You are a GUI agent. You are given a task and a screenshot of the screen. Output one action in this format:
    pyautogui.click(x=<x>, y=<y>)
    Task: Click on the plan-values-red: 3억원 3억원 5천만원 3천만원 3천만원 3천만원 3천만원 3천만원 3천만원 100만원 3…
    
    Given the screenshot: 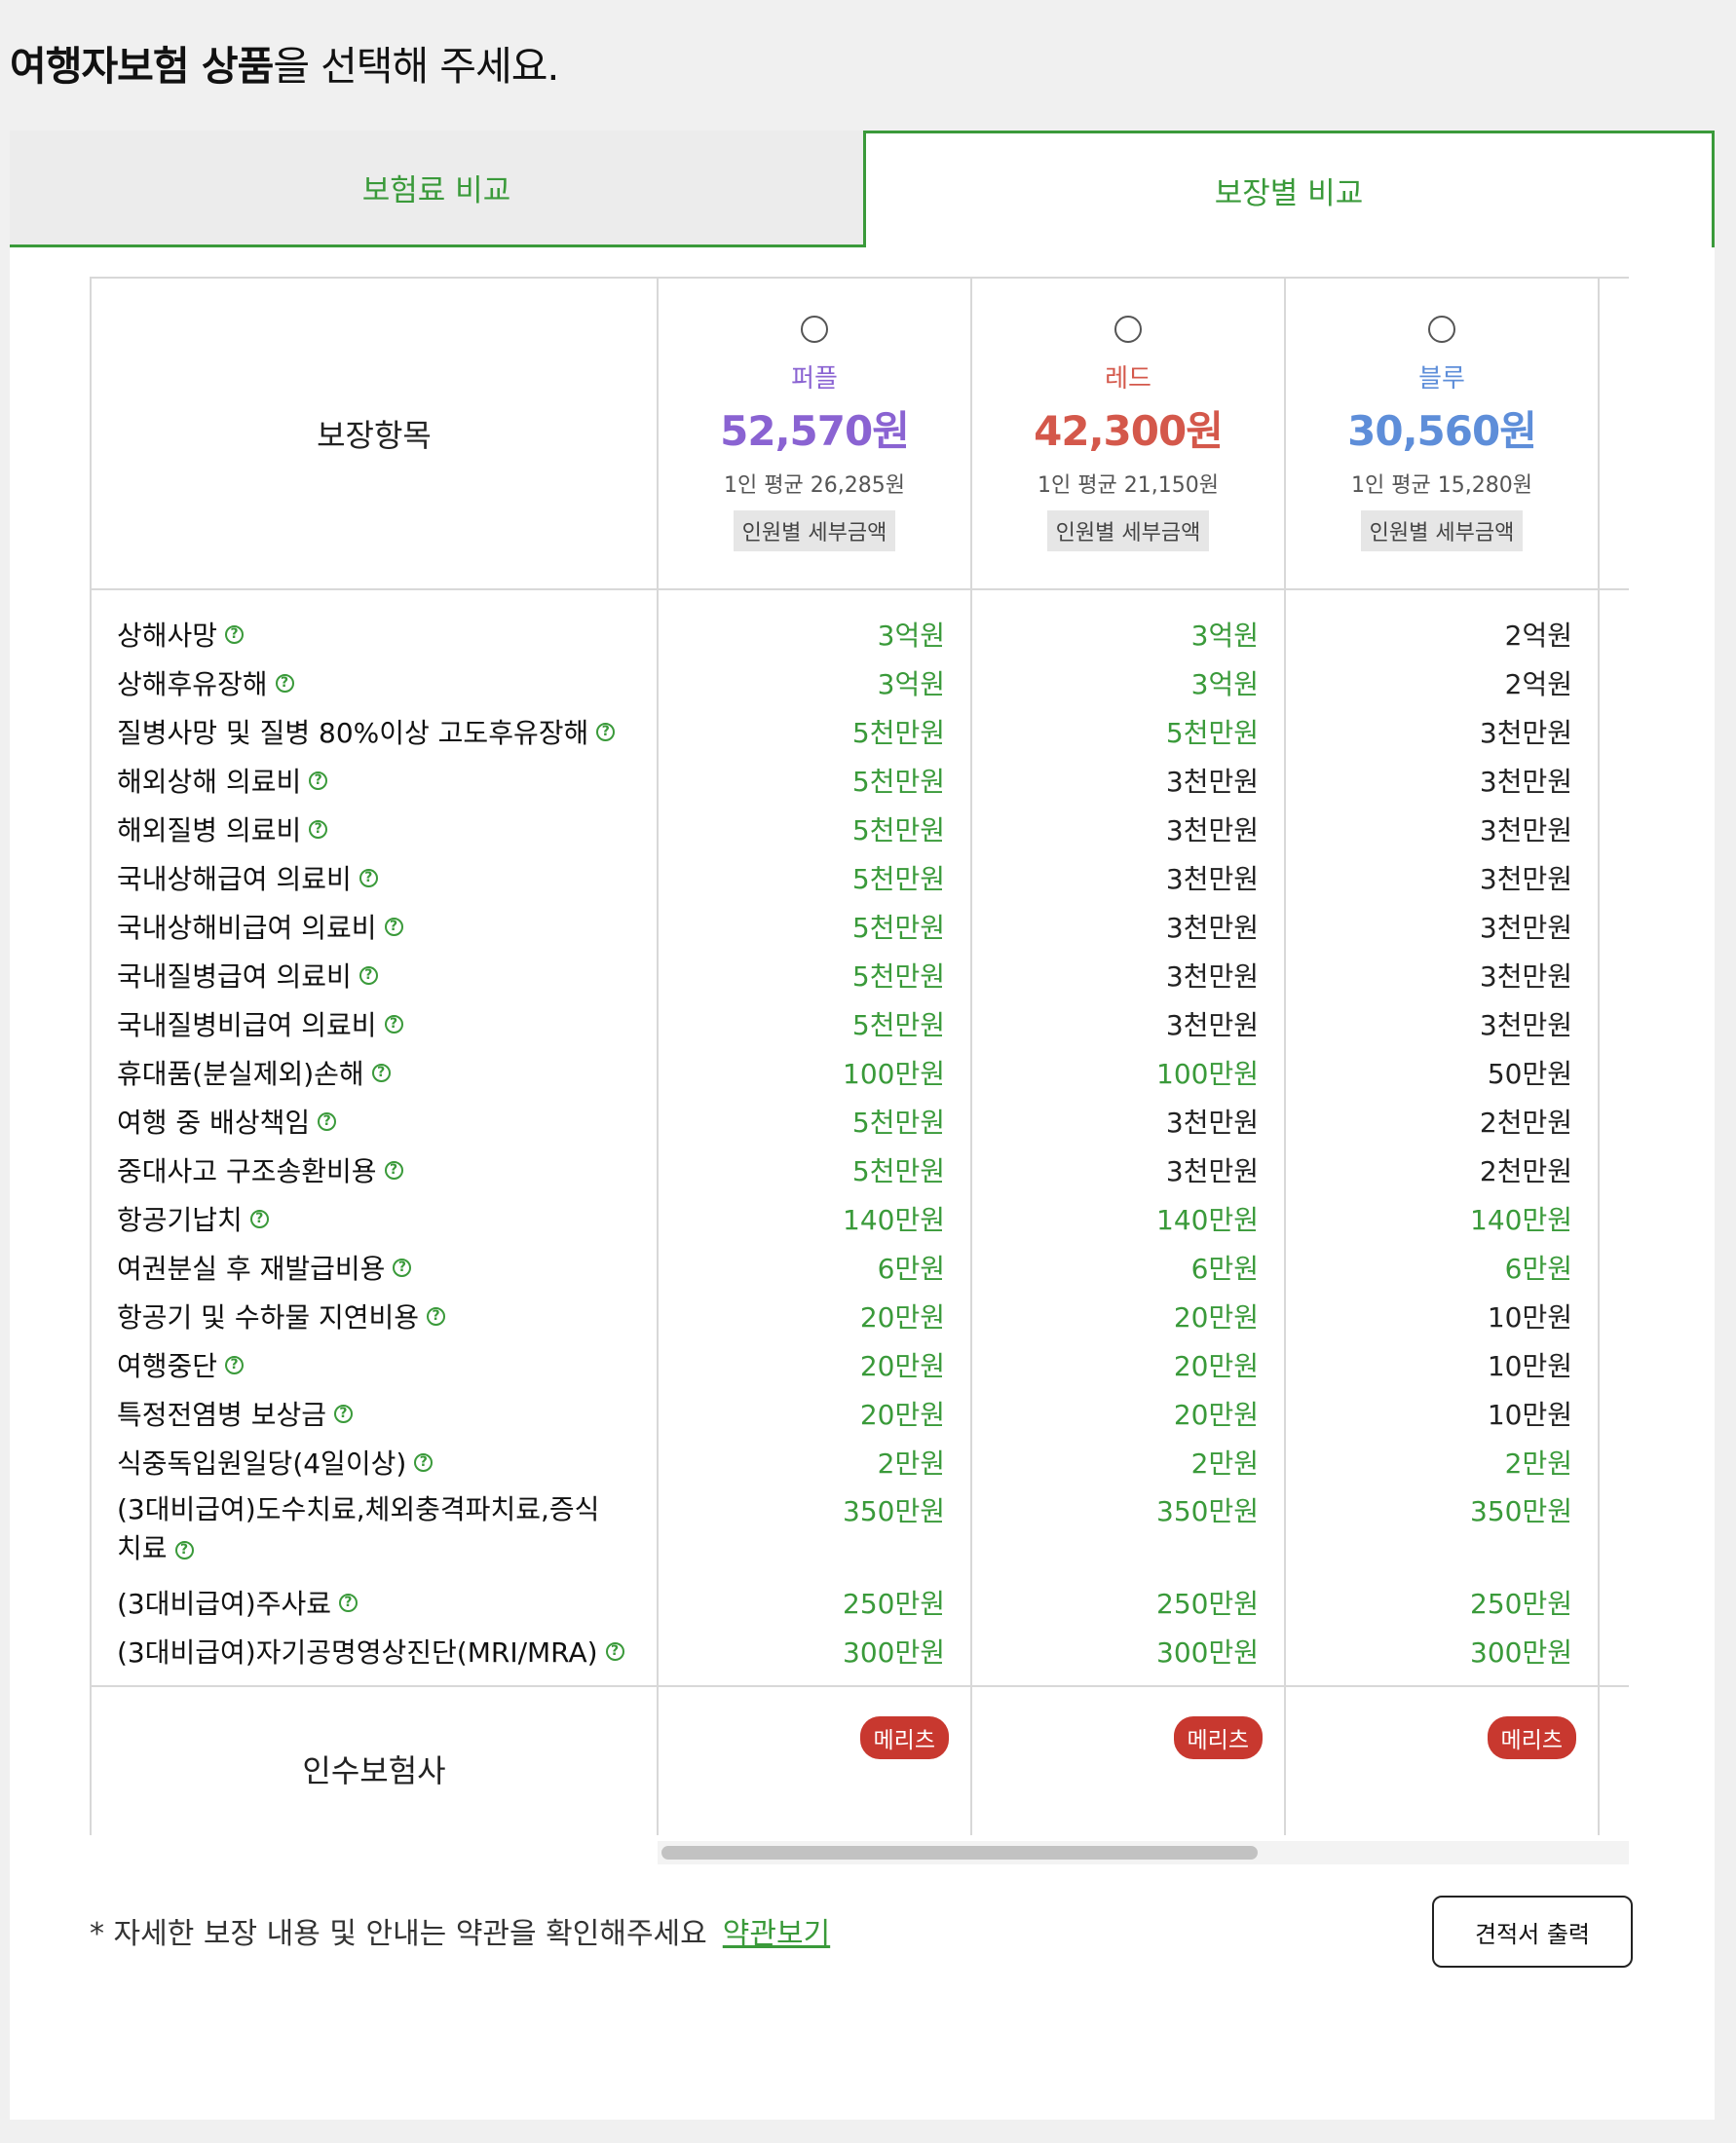 What is the action you would take?
    pyautogui.click(x=1128, y=1137)
    